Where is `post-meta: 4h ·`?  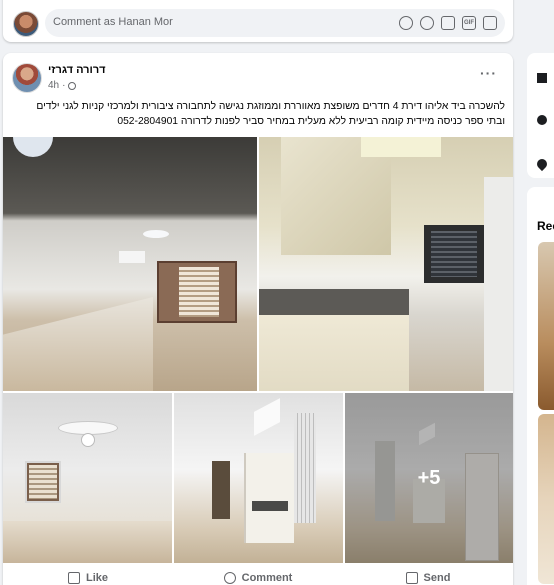 post-meta: 4h · is located at coordinates (62, 85).